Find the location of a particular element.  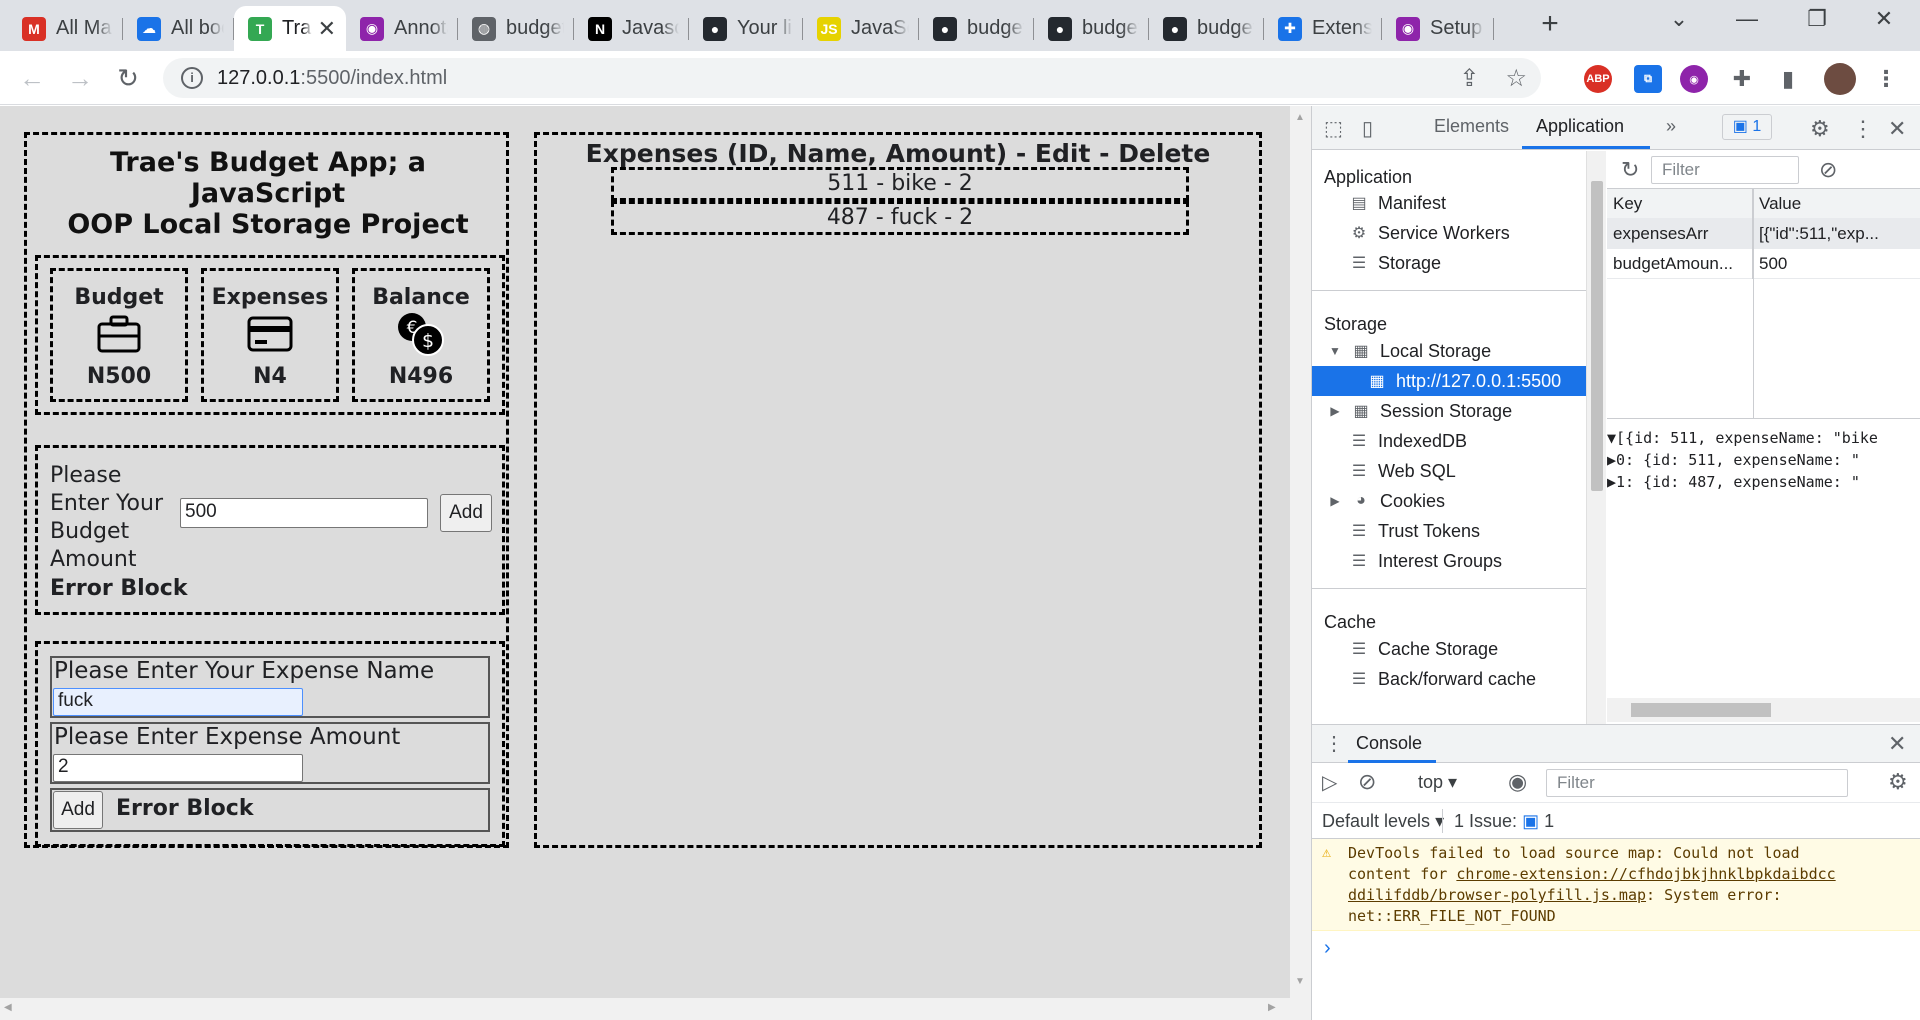

sidebar-item-session-storage: ▶ ▦ Session Storage is located at coordinates (1420, 411).